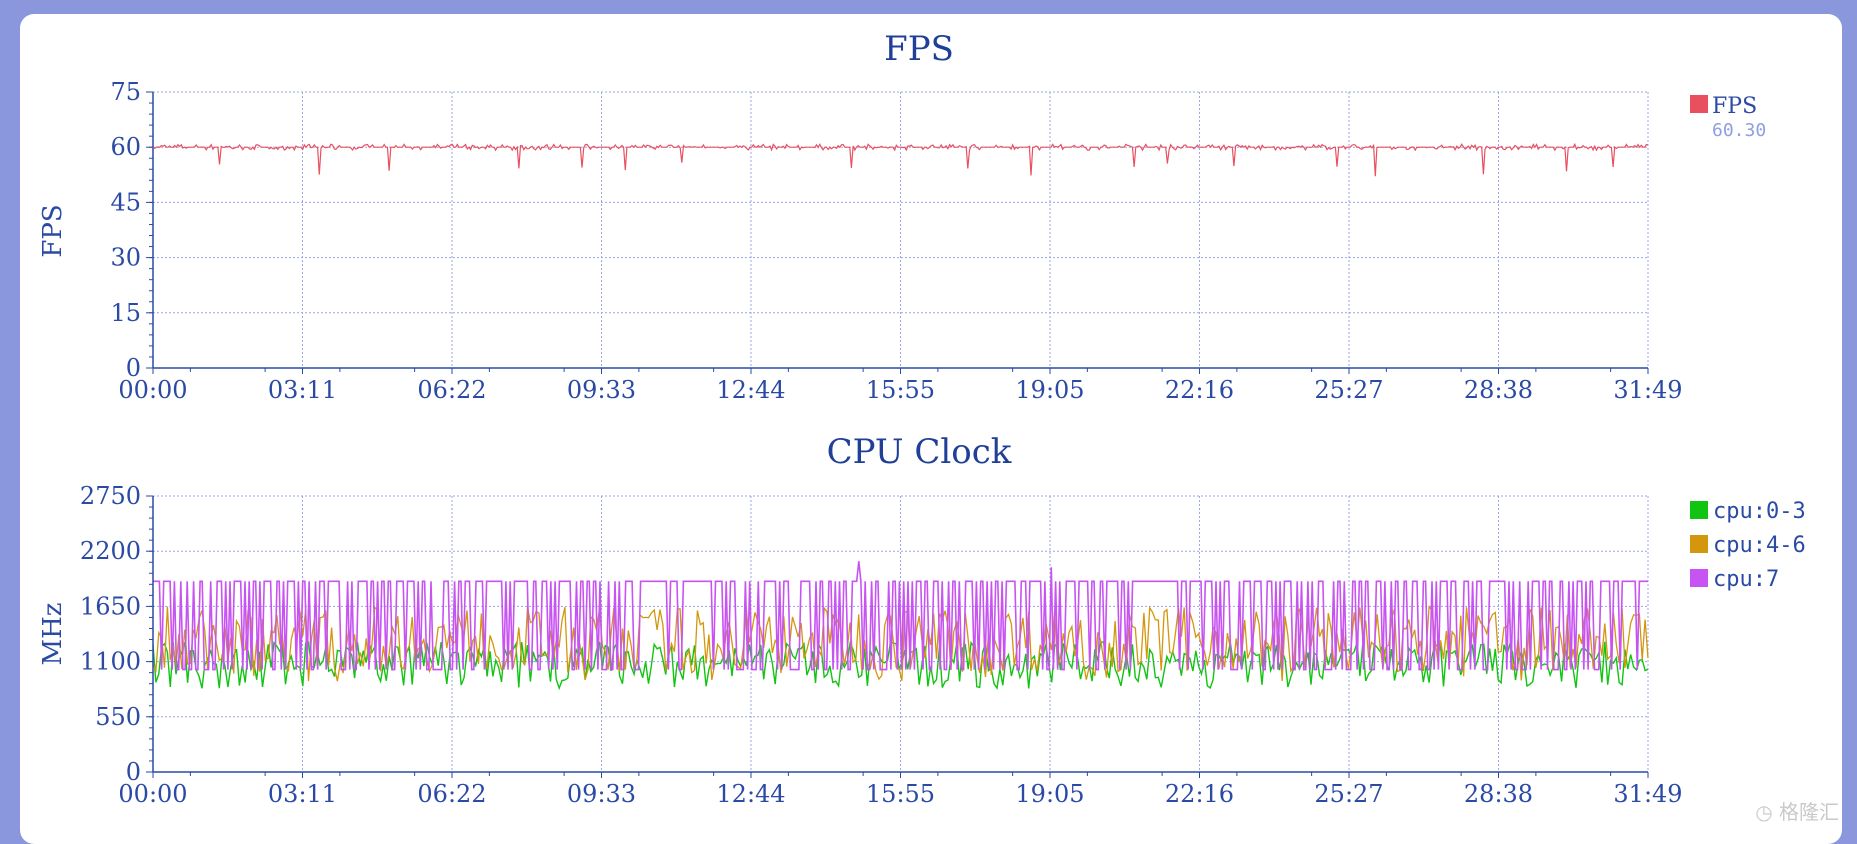  What do you see at coordinates (1699, 104) in the screenshot?
I see `fps-legend-swatch` at bounding box center [1699, 104].